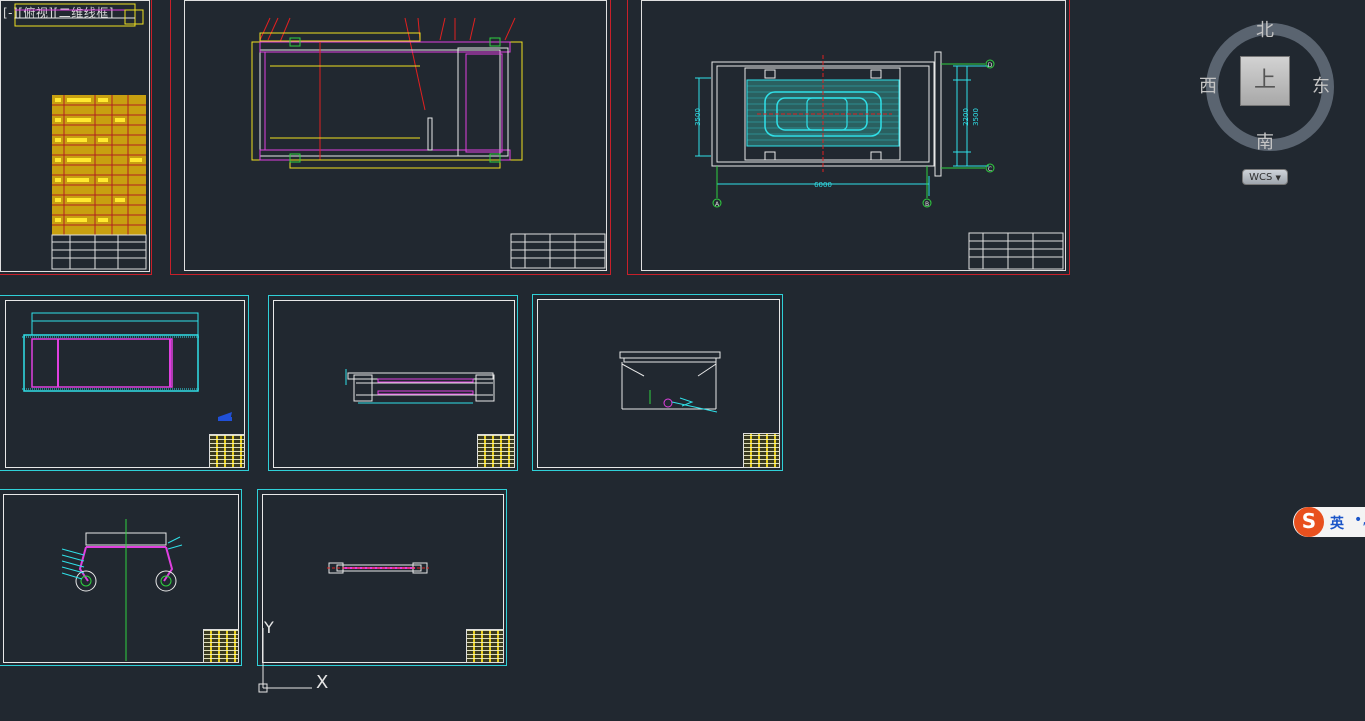  Describe the element at coordinates (1208, 85) in the screenshot. I see `compass-west: 西` at that location.